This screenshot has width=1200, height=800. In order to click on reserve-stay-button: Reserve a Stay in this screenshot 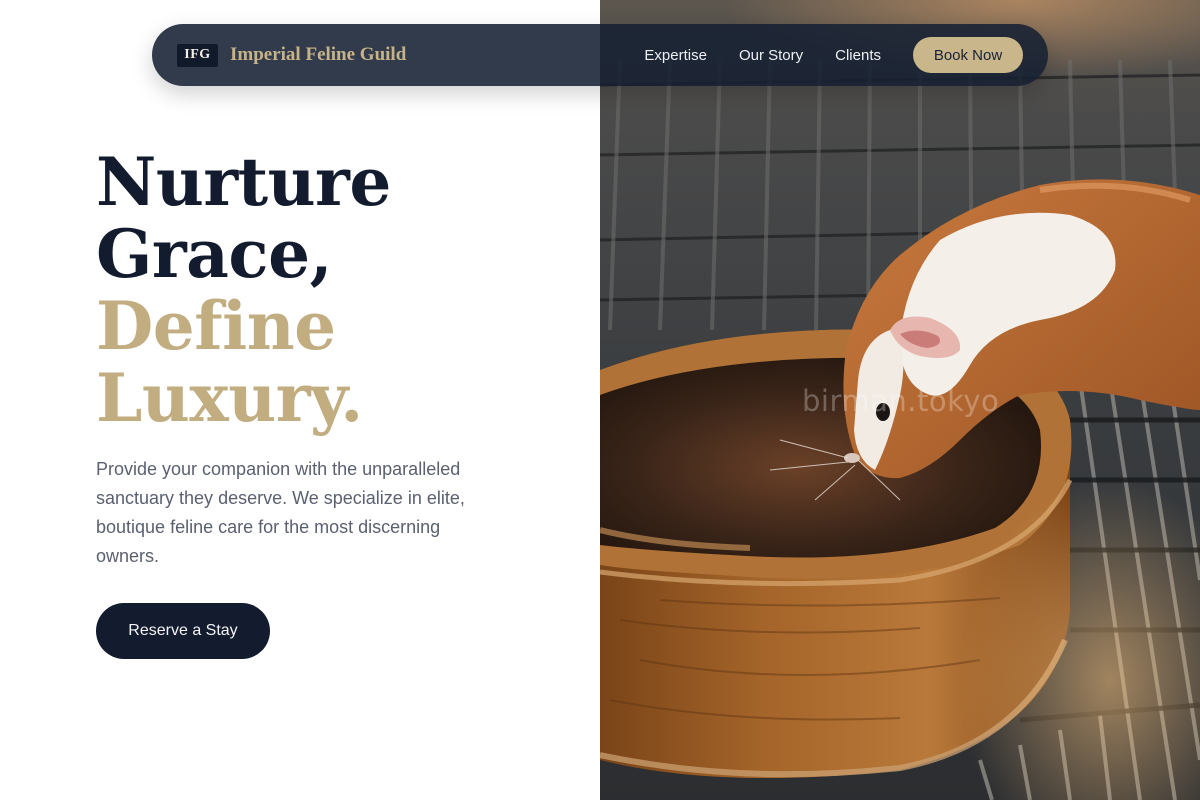, I will do `click(183, 631)`.